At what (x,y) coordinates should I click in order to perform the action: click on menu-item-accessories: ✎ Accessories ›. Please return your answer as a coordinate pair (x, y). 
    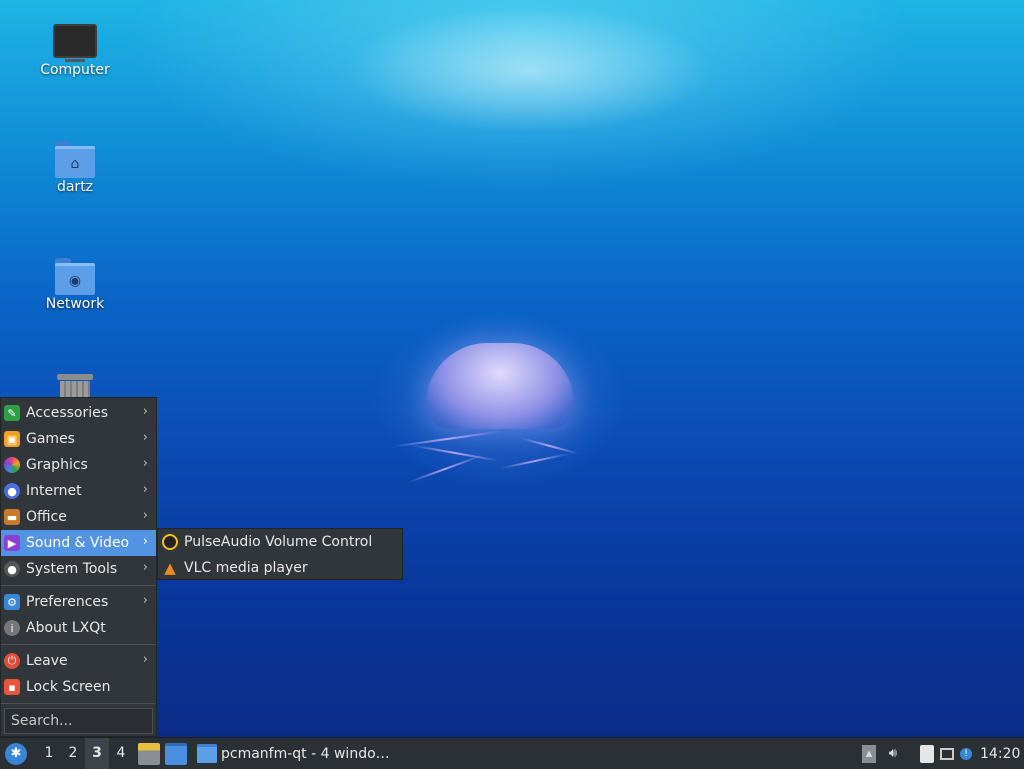
    Looking at the image, I should click on (78, 413).